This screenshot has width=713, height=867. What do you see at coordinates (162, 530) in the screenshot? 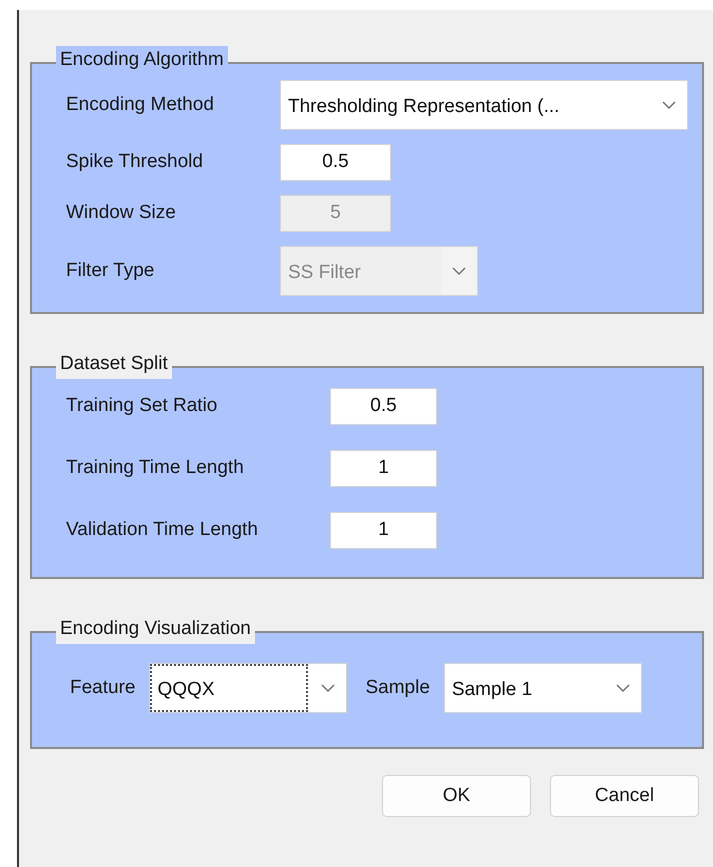
I see `field-label: Validation Time Length` at bounding box center [162, 530].